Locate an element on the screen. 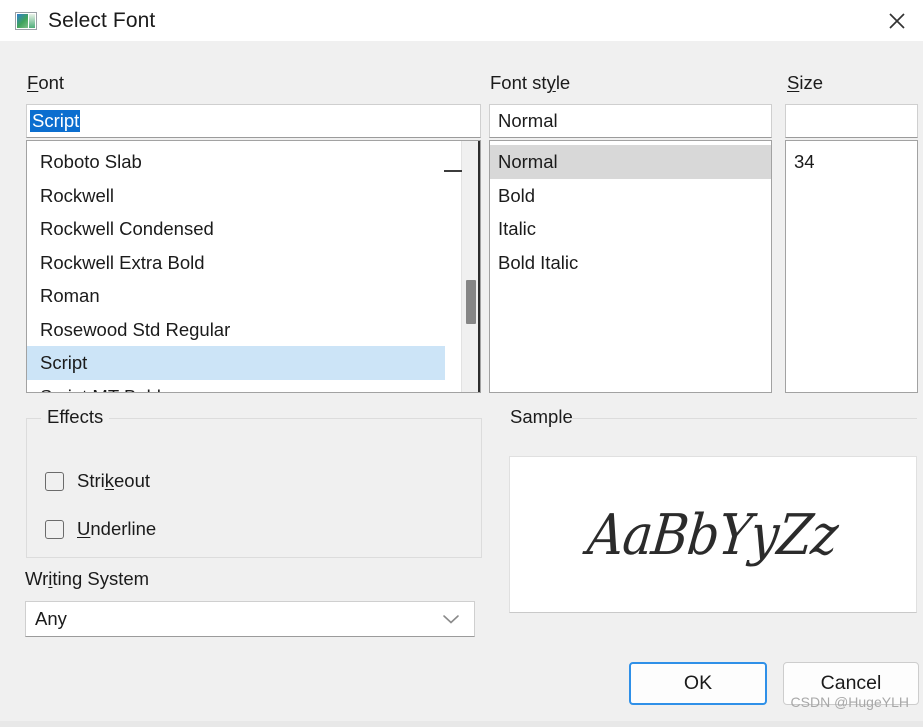 This screenshot has height=727, width=923. strikeout-label: Strikeout is located at coordinates (113, 481).